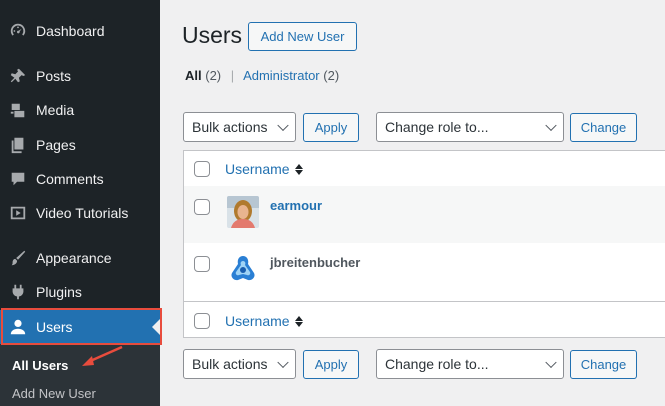 The height and width of the screenshot is (406, 665). I want to click on bulk-actions-select-bottom: Bulk actions, so click(239, 364).